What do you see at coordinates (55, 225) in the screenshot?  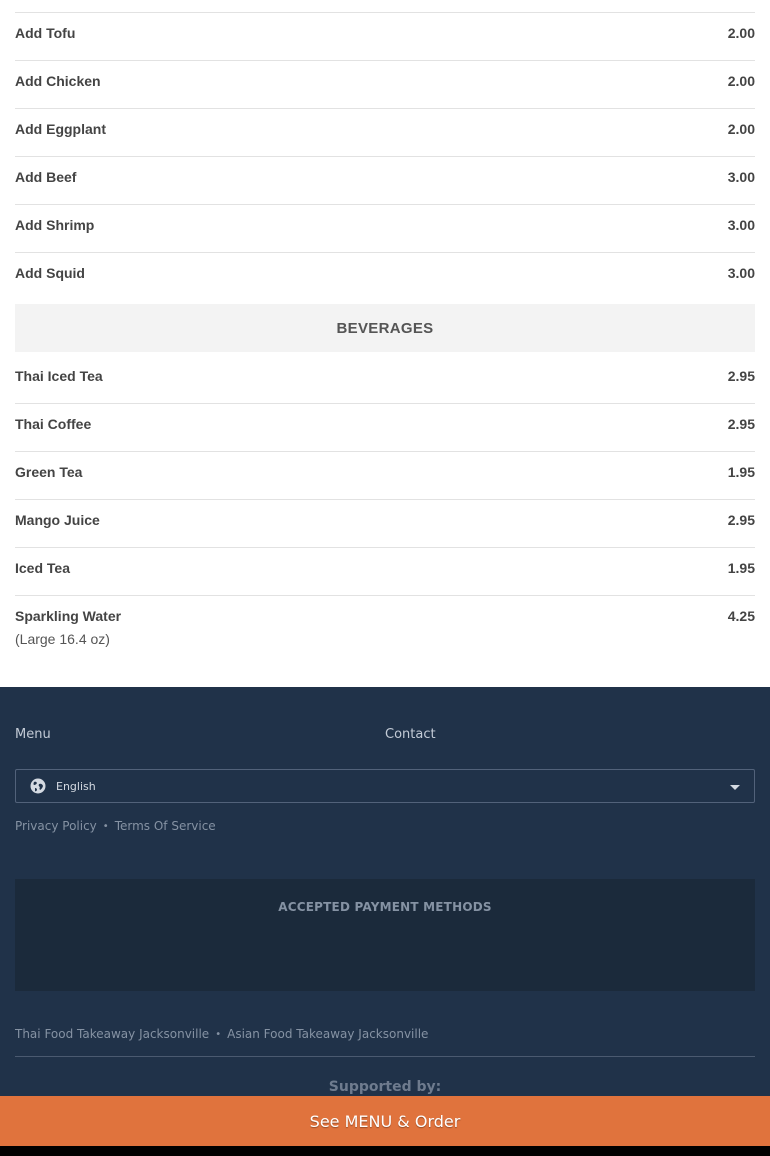 I see `menu-item-name: Add Shrimp` at bounding box center [55, 225].